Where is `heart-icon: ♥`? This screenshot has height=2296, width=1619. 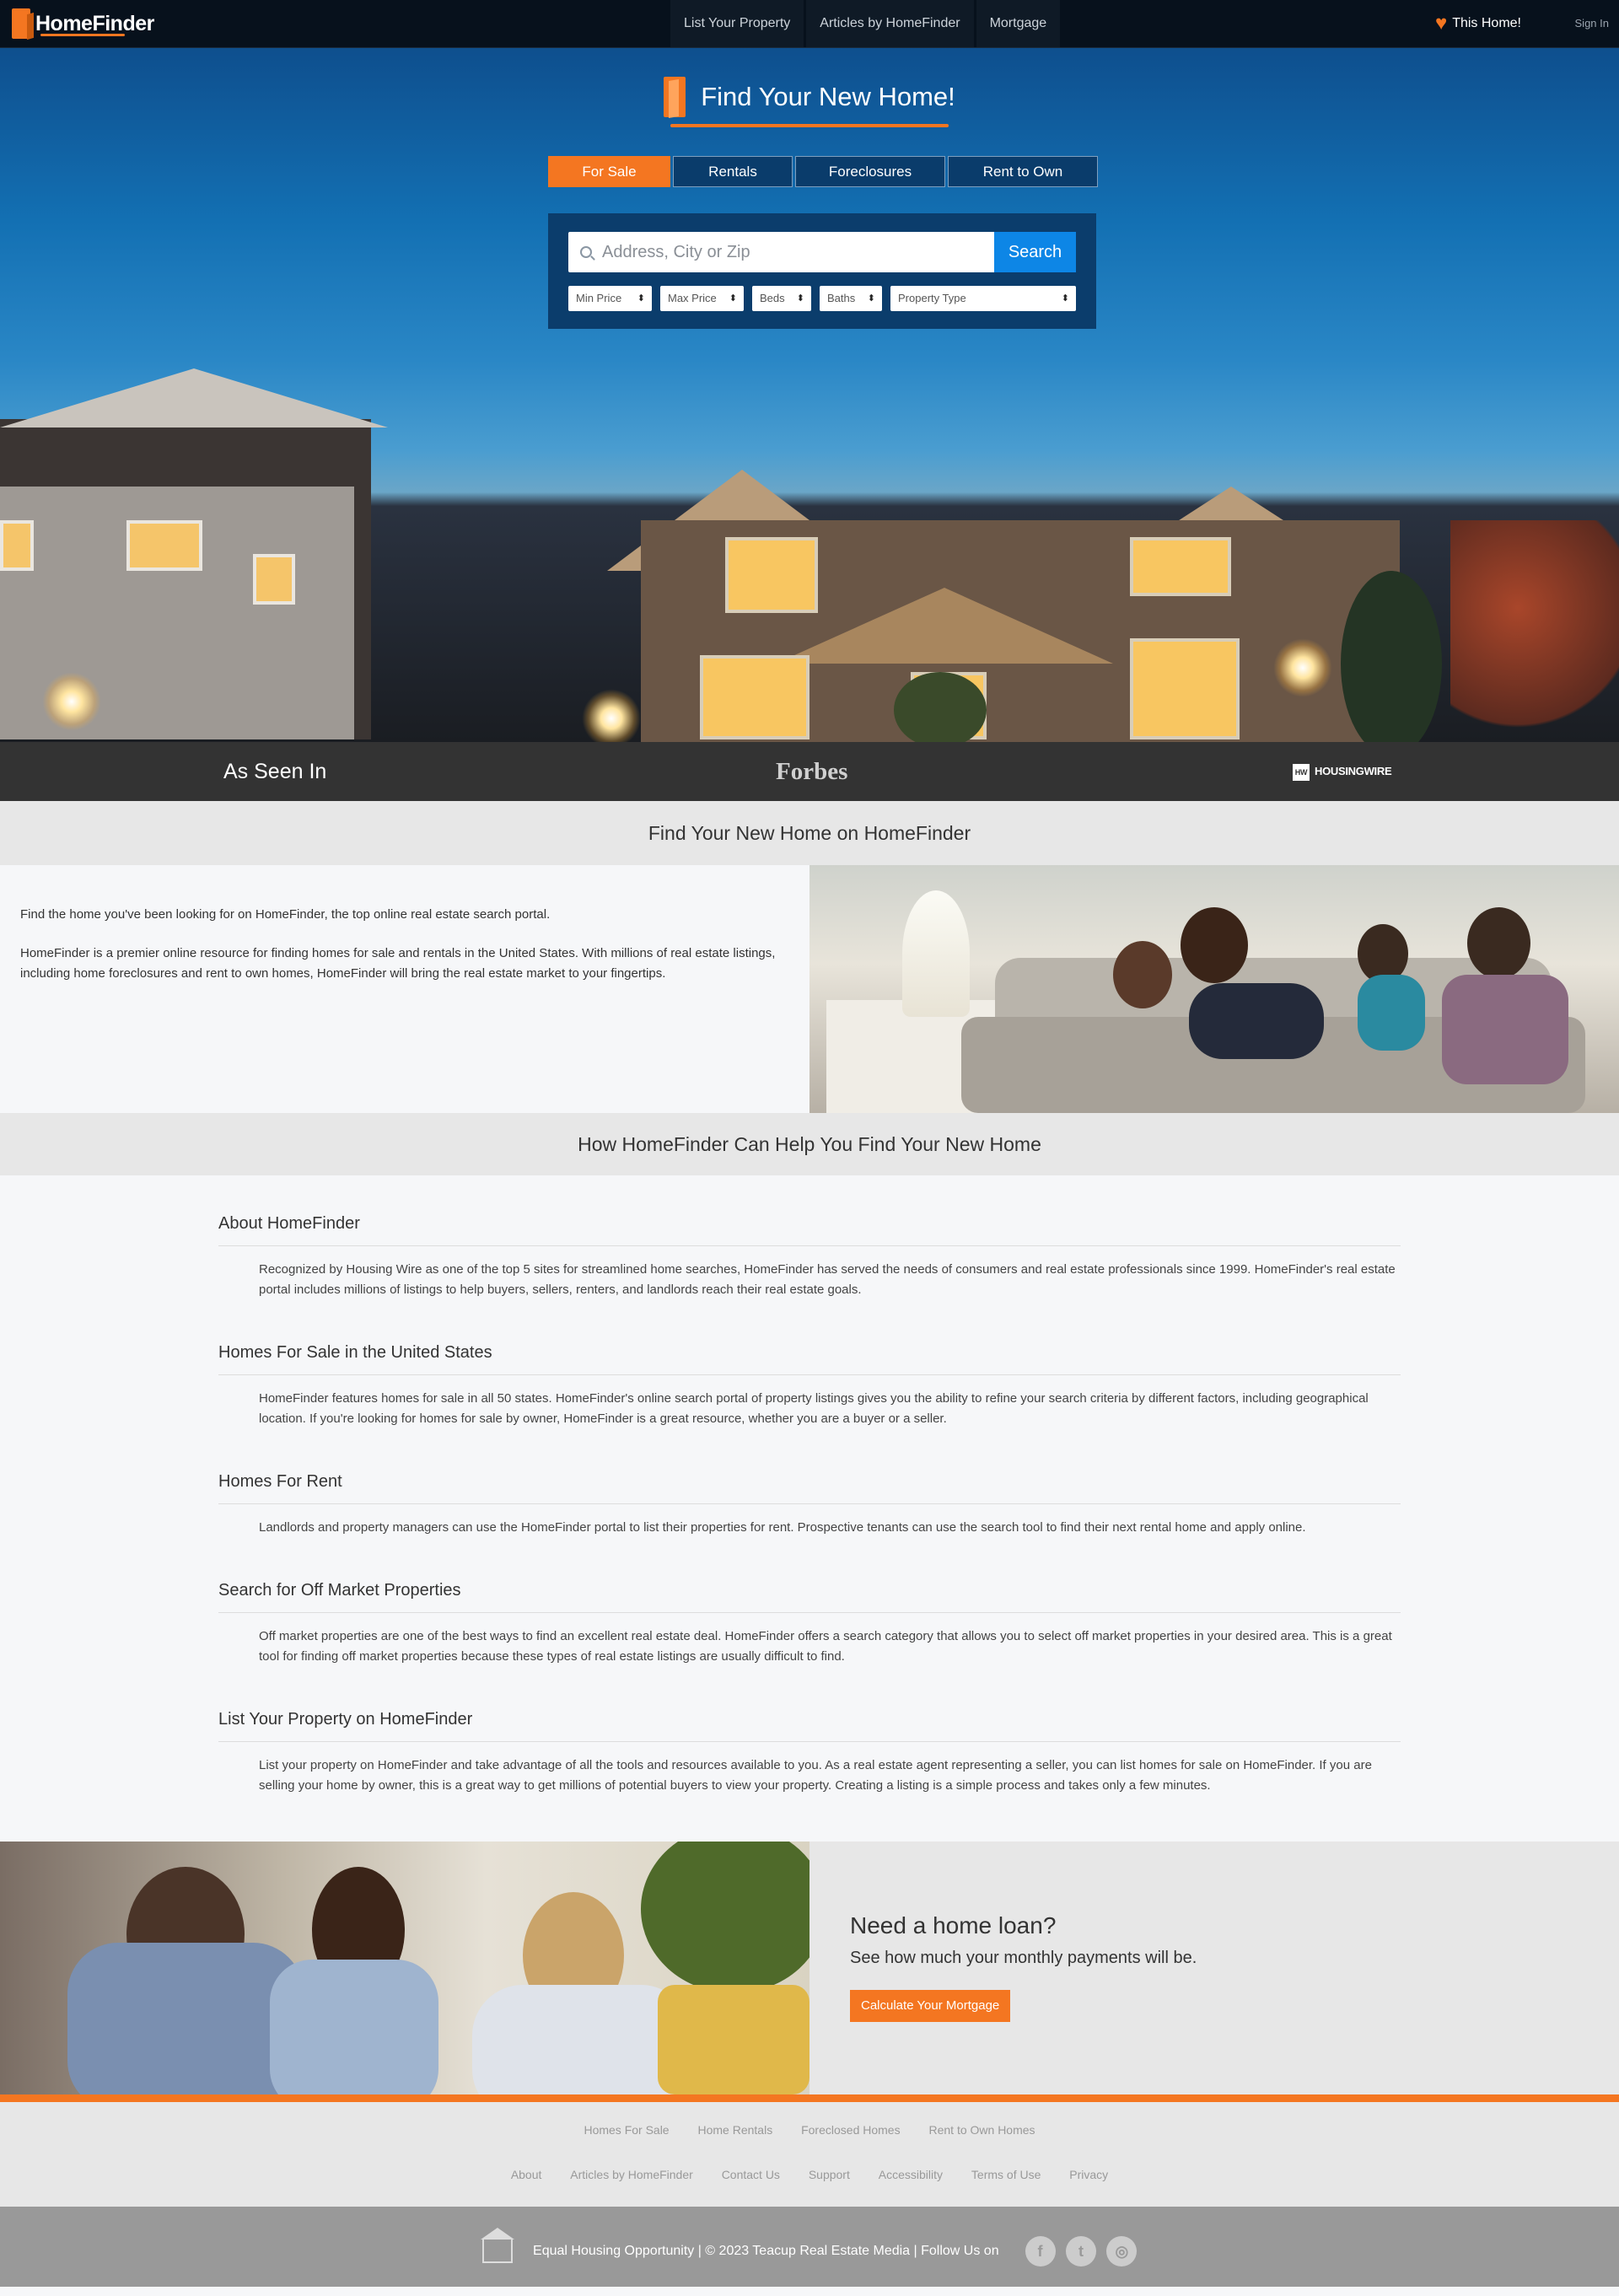 heart-icon: ♥ is located at coordinates (1441, 23).